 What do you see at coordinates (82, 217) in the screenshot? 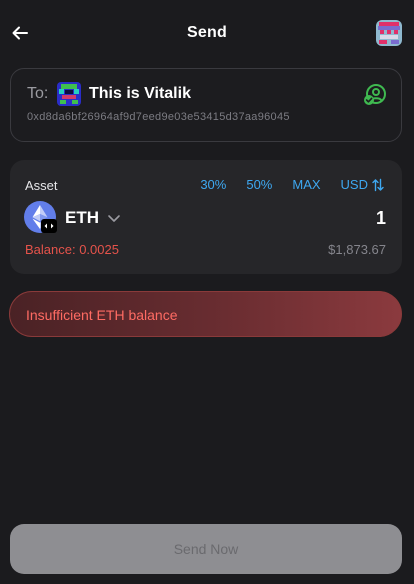
I see `token-symbol: ETH` at bounding box center [82, 217].